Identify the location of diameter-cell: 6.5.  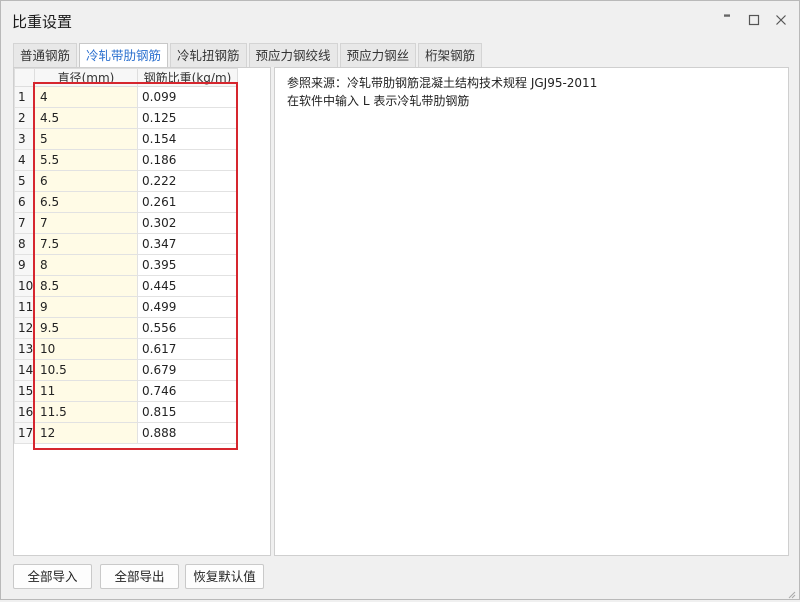
(86, 202).